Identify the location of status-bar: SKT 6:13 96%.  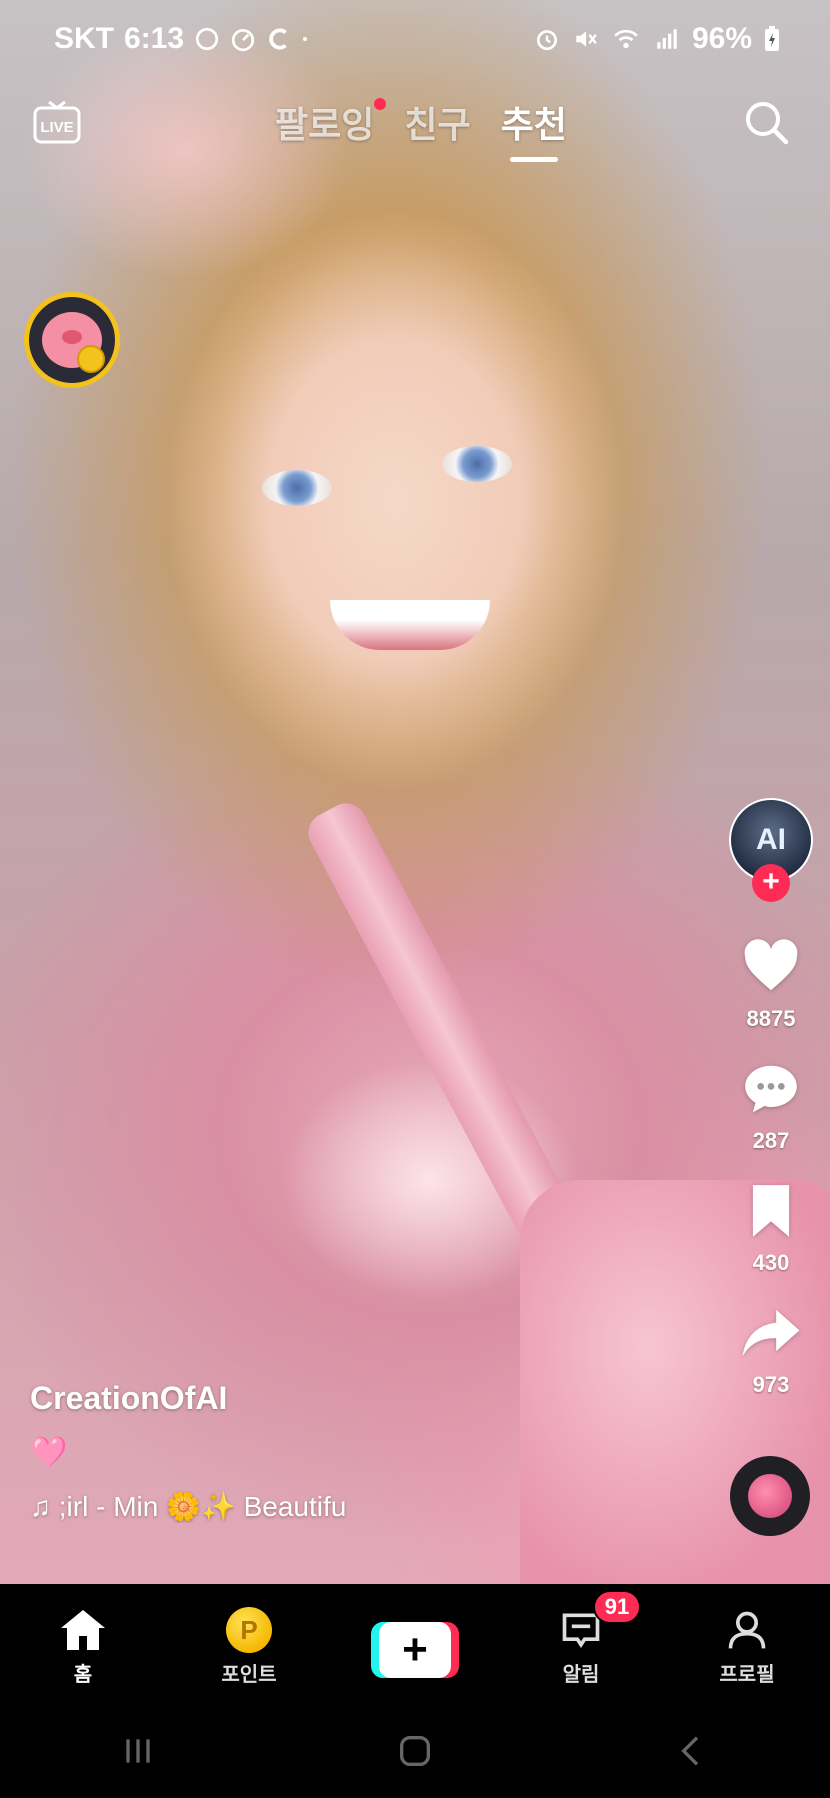
(415, 40).